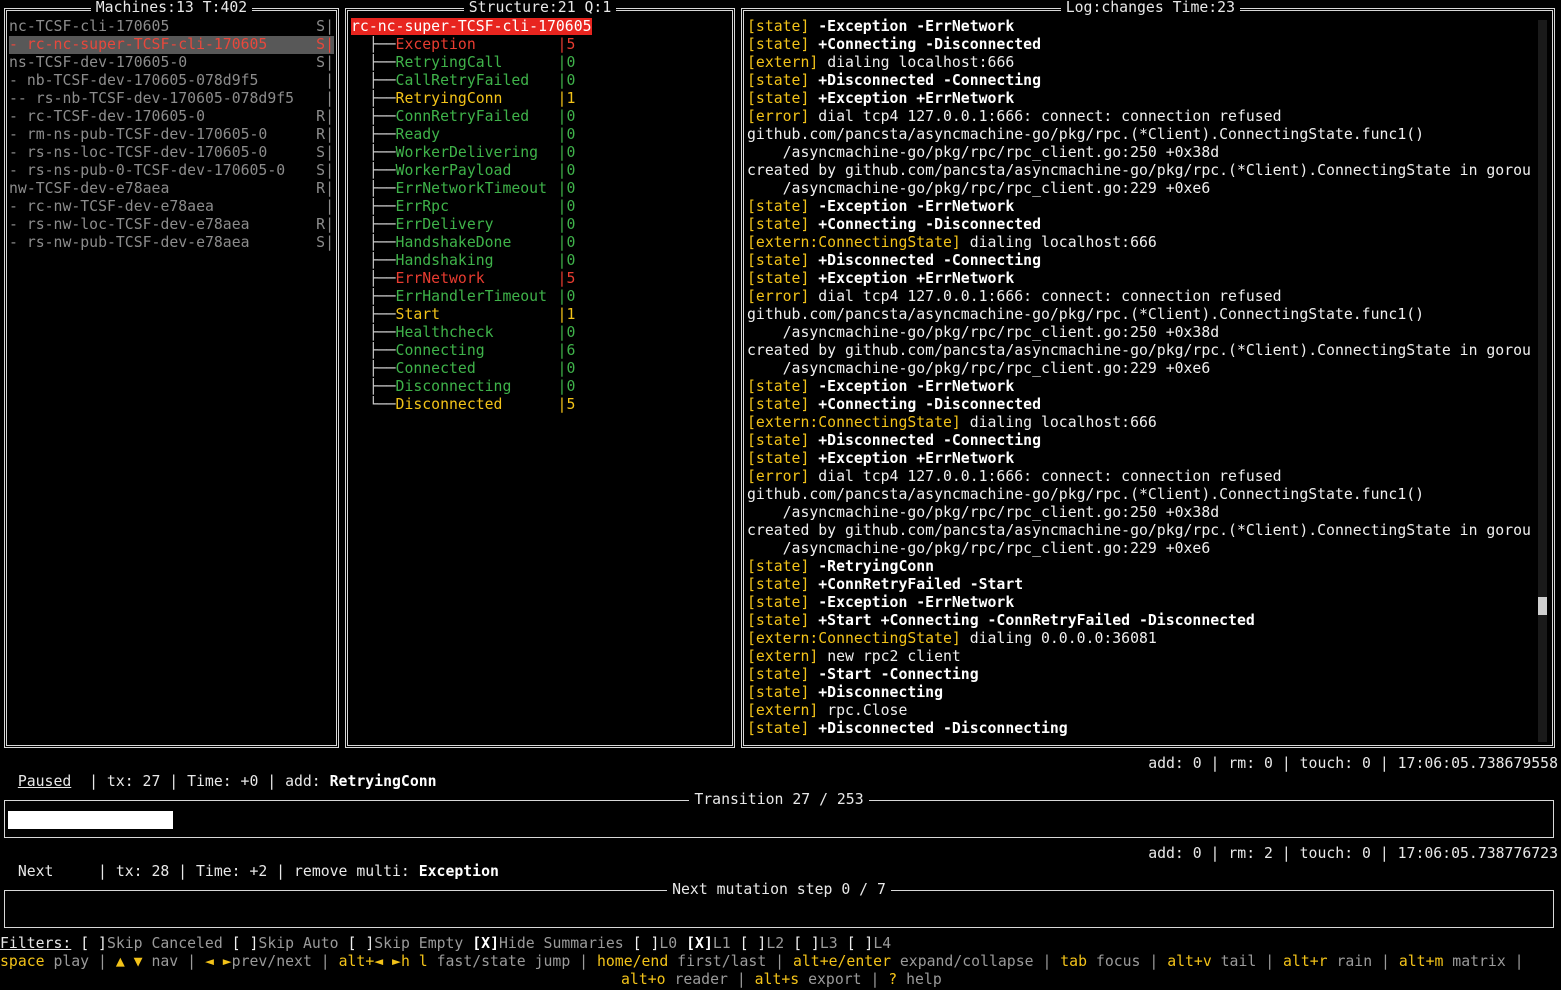 This screenshot has height=990, width=1561. What do you see at coordinates (383, 961) in the screenshot?
I see `shortcut-key: alt+◄ ►h l` at bounding box center [383, 961].